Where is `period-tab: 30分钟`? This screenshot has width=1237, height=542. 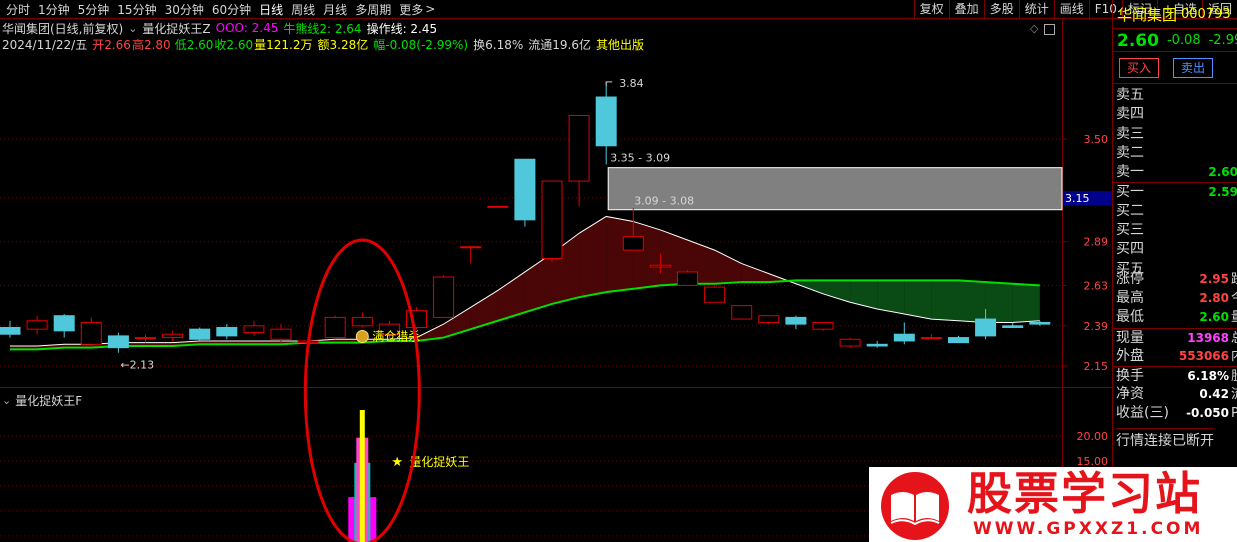
period-tab: 30分钟 is located at coordinates (184, 9).